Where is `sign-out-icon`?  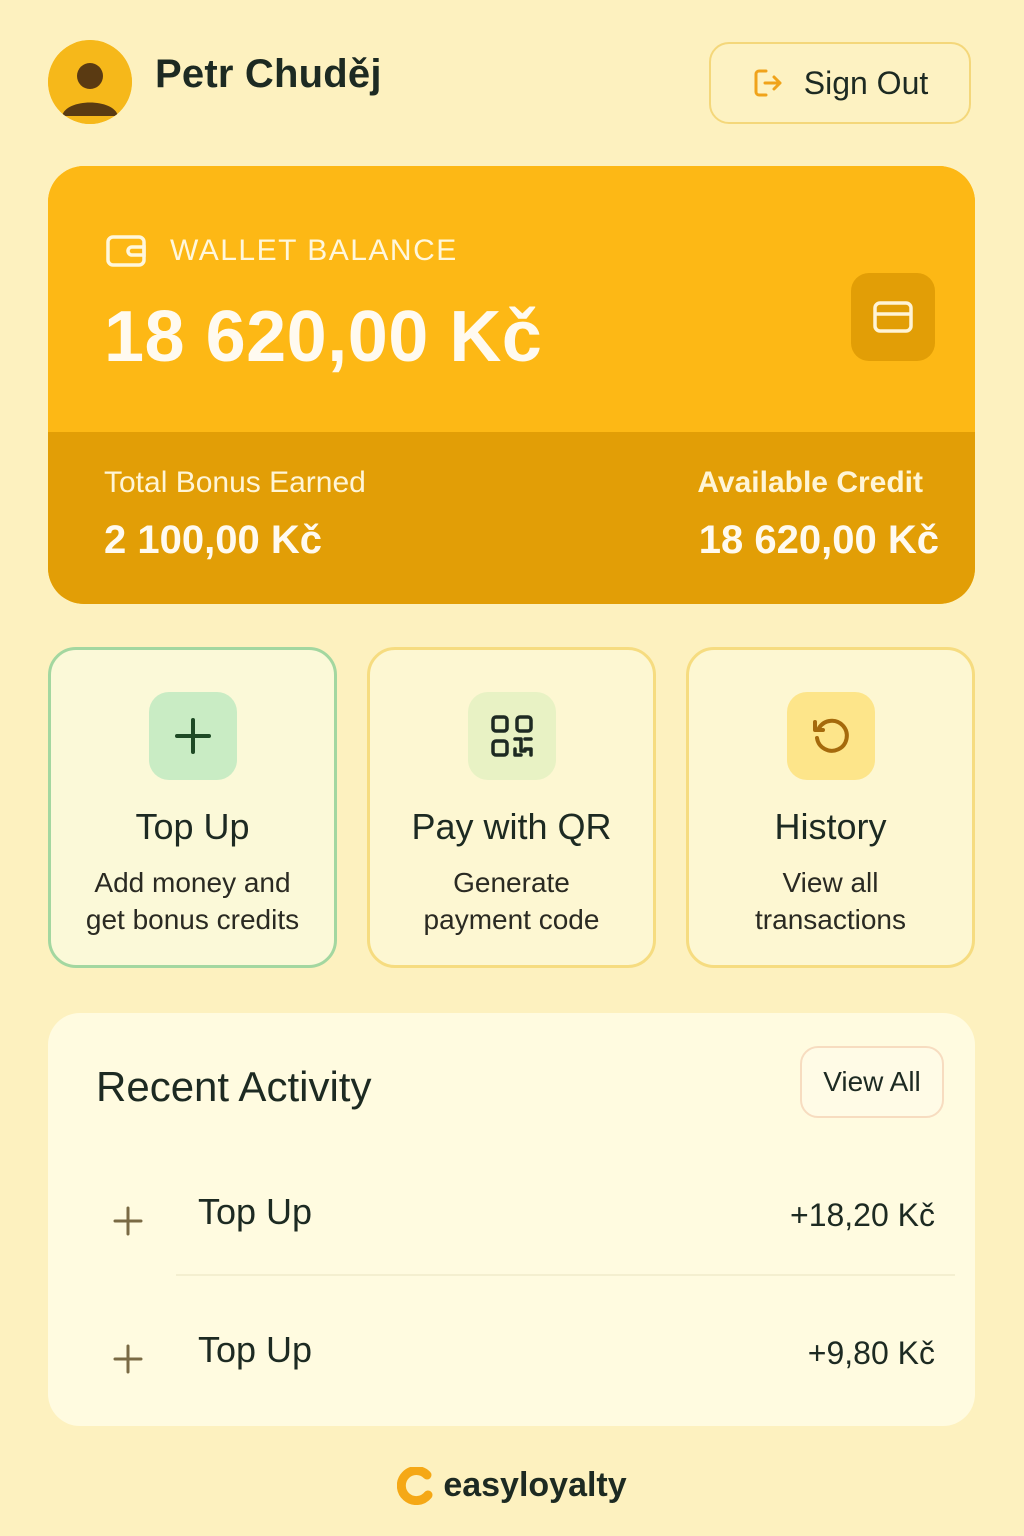
sign-out-icon is located at coordinates (768, 83).